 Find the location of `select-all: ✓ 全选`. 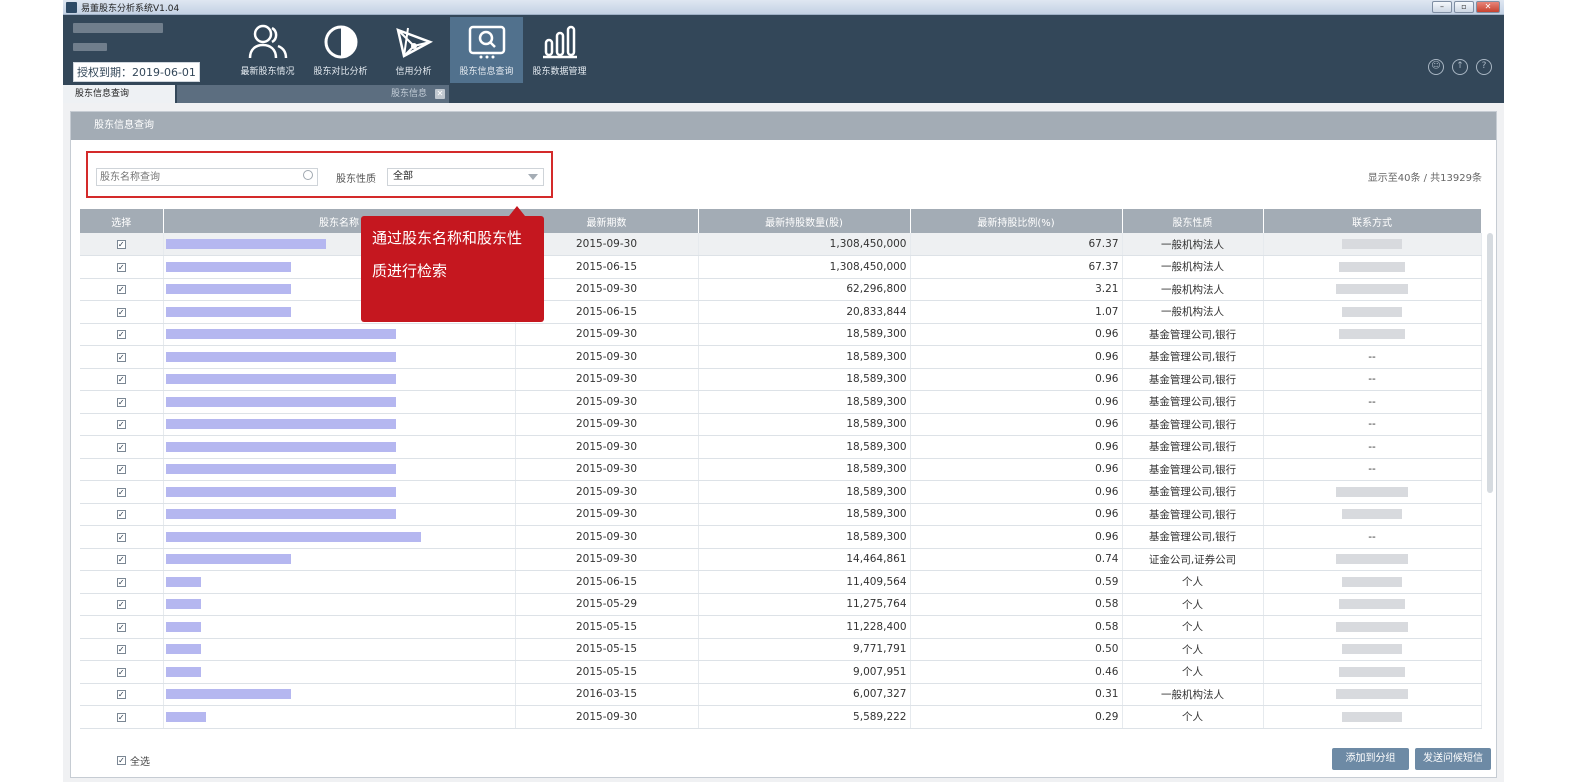

select-all: ✓ 全选 is located at coordinates (133, 760).